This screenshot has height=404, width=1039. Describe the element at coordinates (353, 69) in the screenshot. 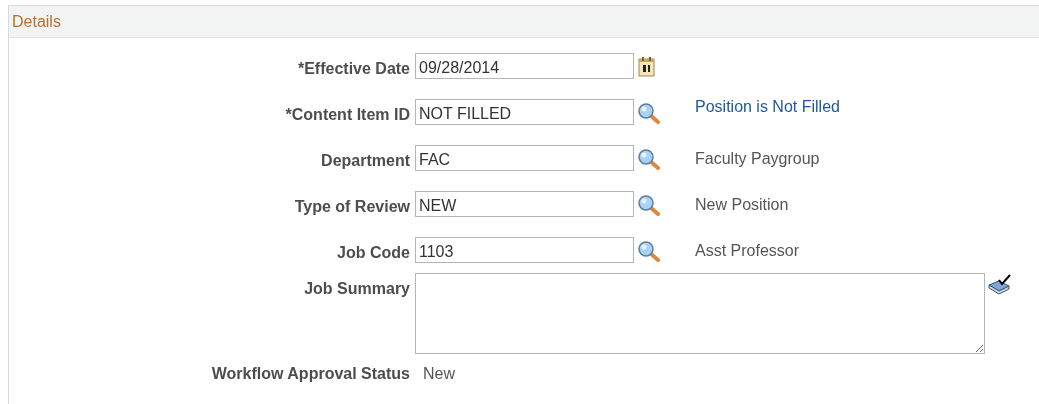

I see `field-label: *Effective Date` at that location.